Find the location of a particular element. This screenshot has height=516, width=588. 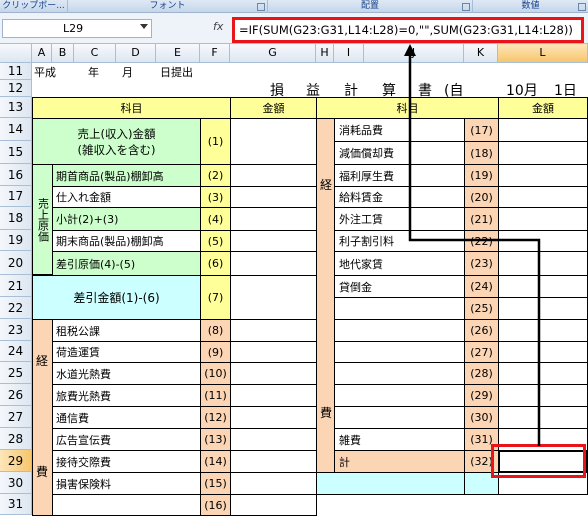

item-num: (21) is located at coordinates (481, 219).